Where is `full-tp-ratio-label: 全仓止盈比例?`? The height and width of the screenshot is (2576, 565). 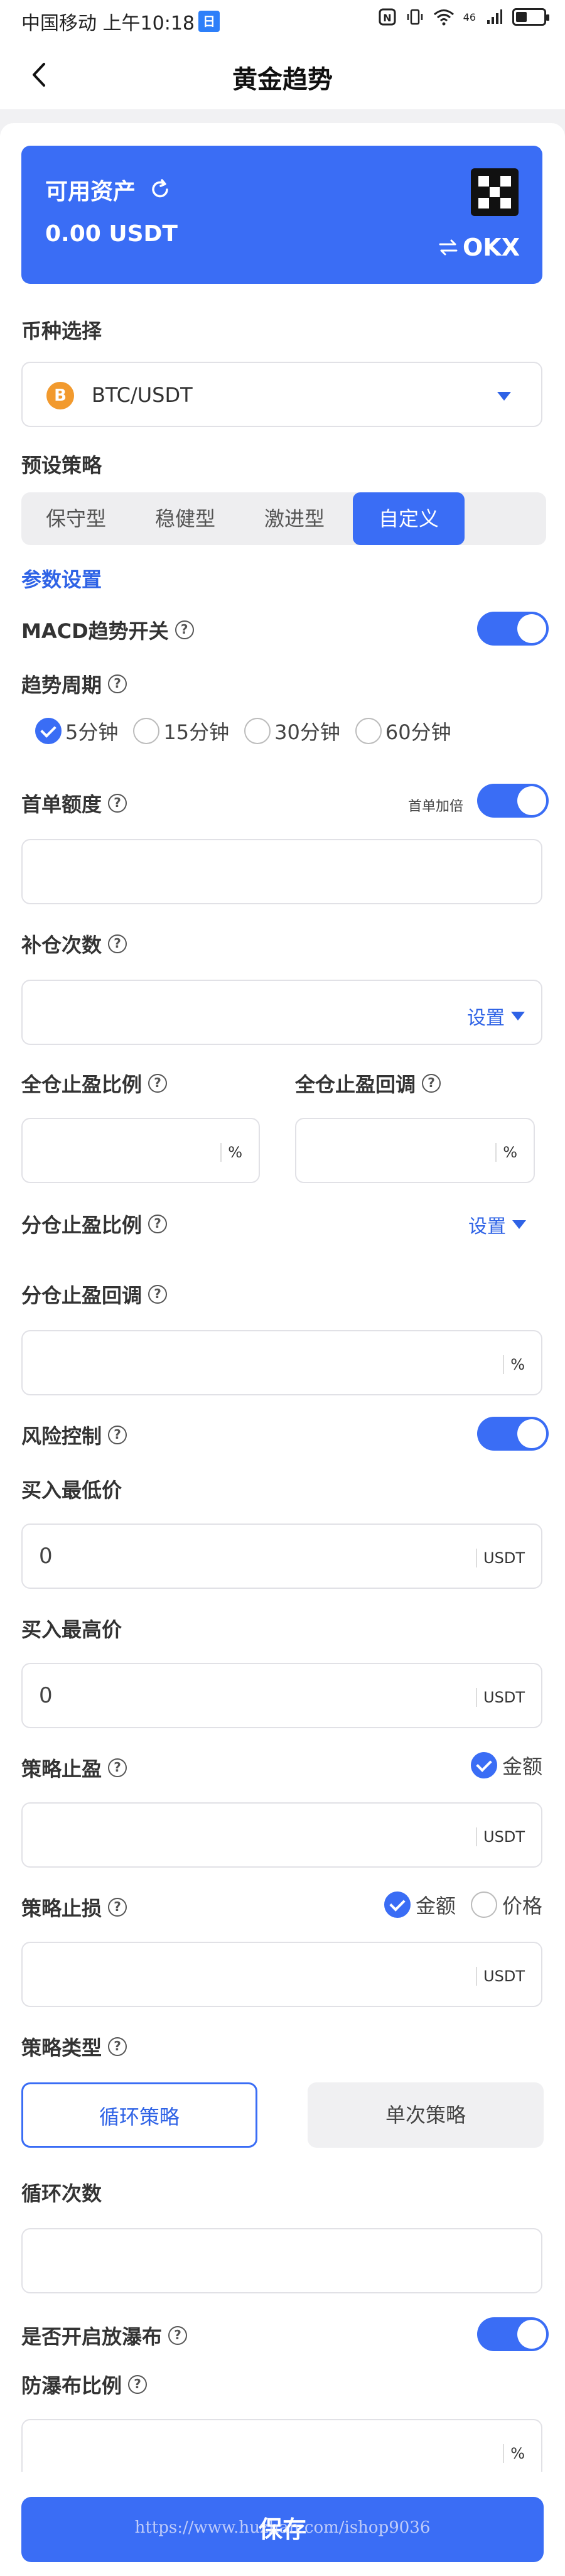
full-tp-ratio-label: 全仓止盈比例? is located at coordinates (94, 1084).